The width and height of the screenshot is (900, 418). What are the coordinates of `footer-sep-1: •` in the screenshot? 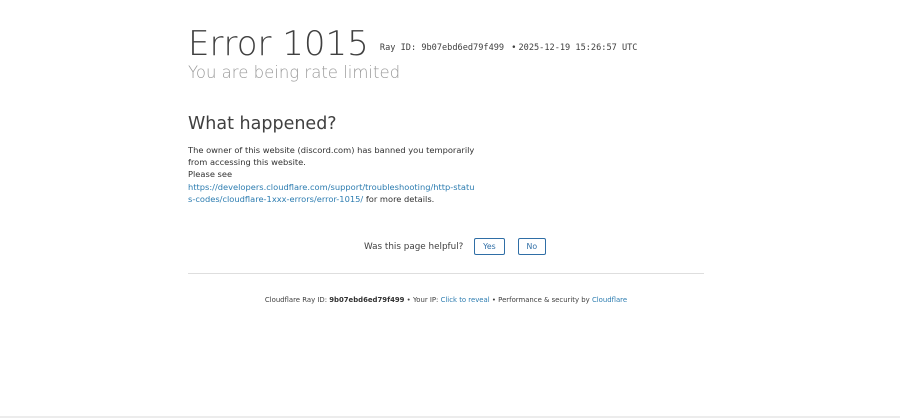 It's located at (408, 300).